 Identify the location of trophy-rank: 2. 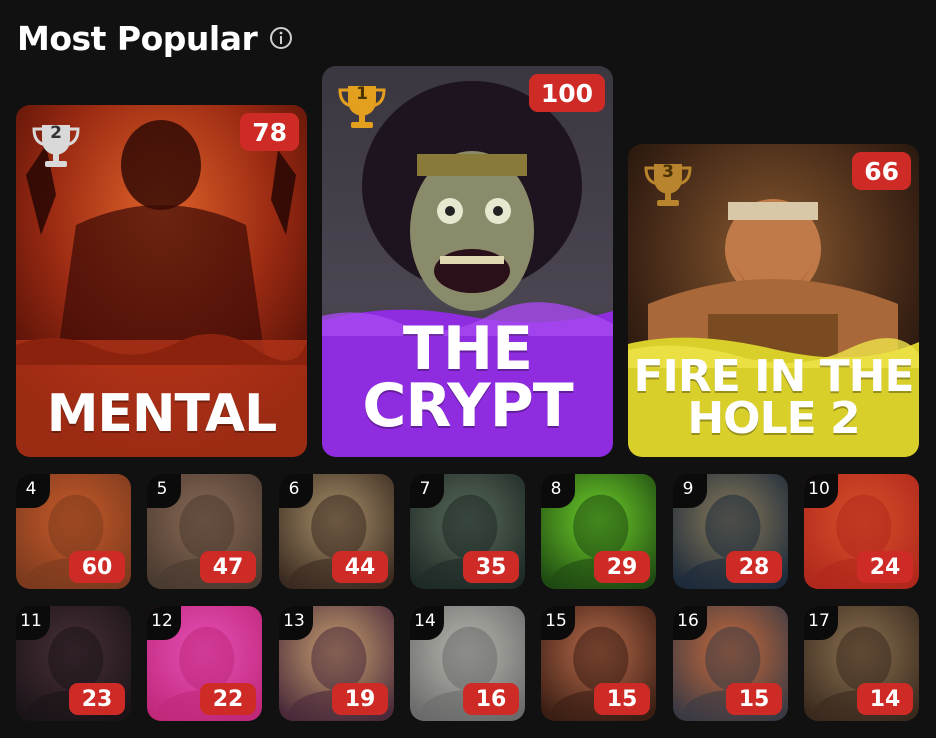
(56, 133).